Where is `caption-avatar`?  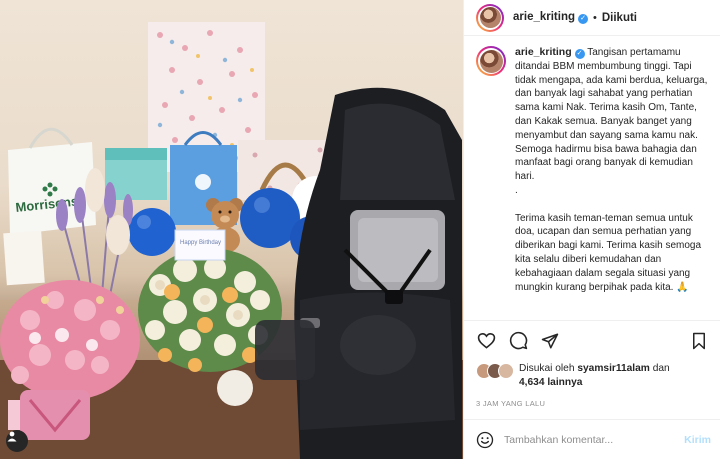
caption-avatar is located at coordinates (491, 61).